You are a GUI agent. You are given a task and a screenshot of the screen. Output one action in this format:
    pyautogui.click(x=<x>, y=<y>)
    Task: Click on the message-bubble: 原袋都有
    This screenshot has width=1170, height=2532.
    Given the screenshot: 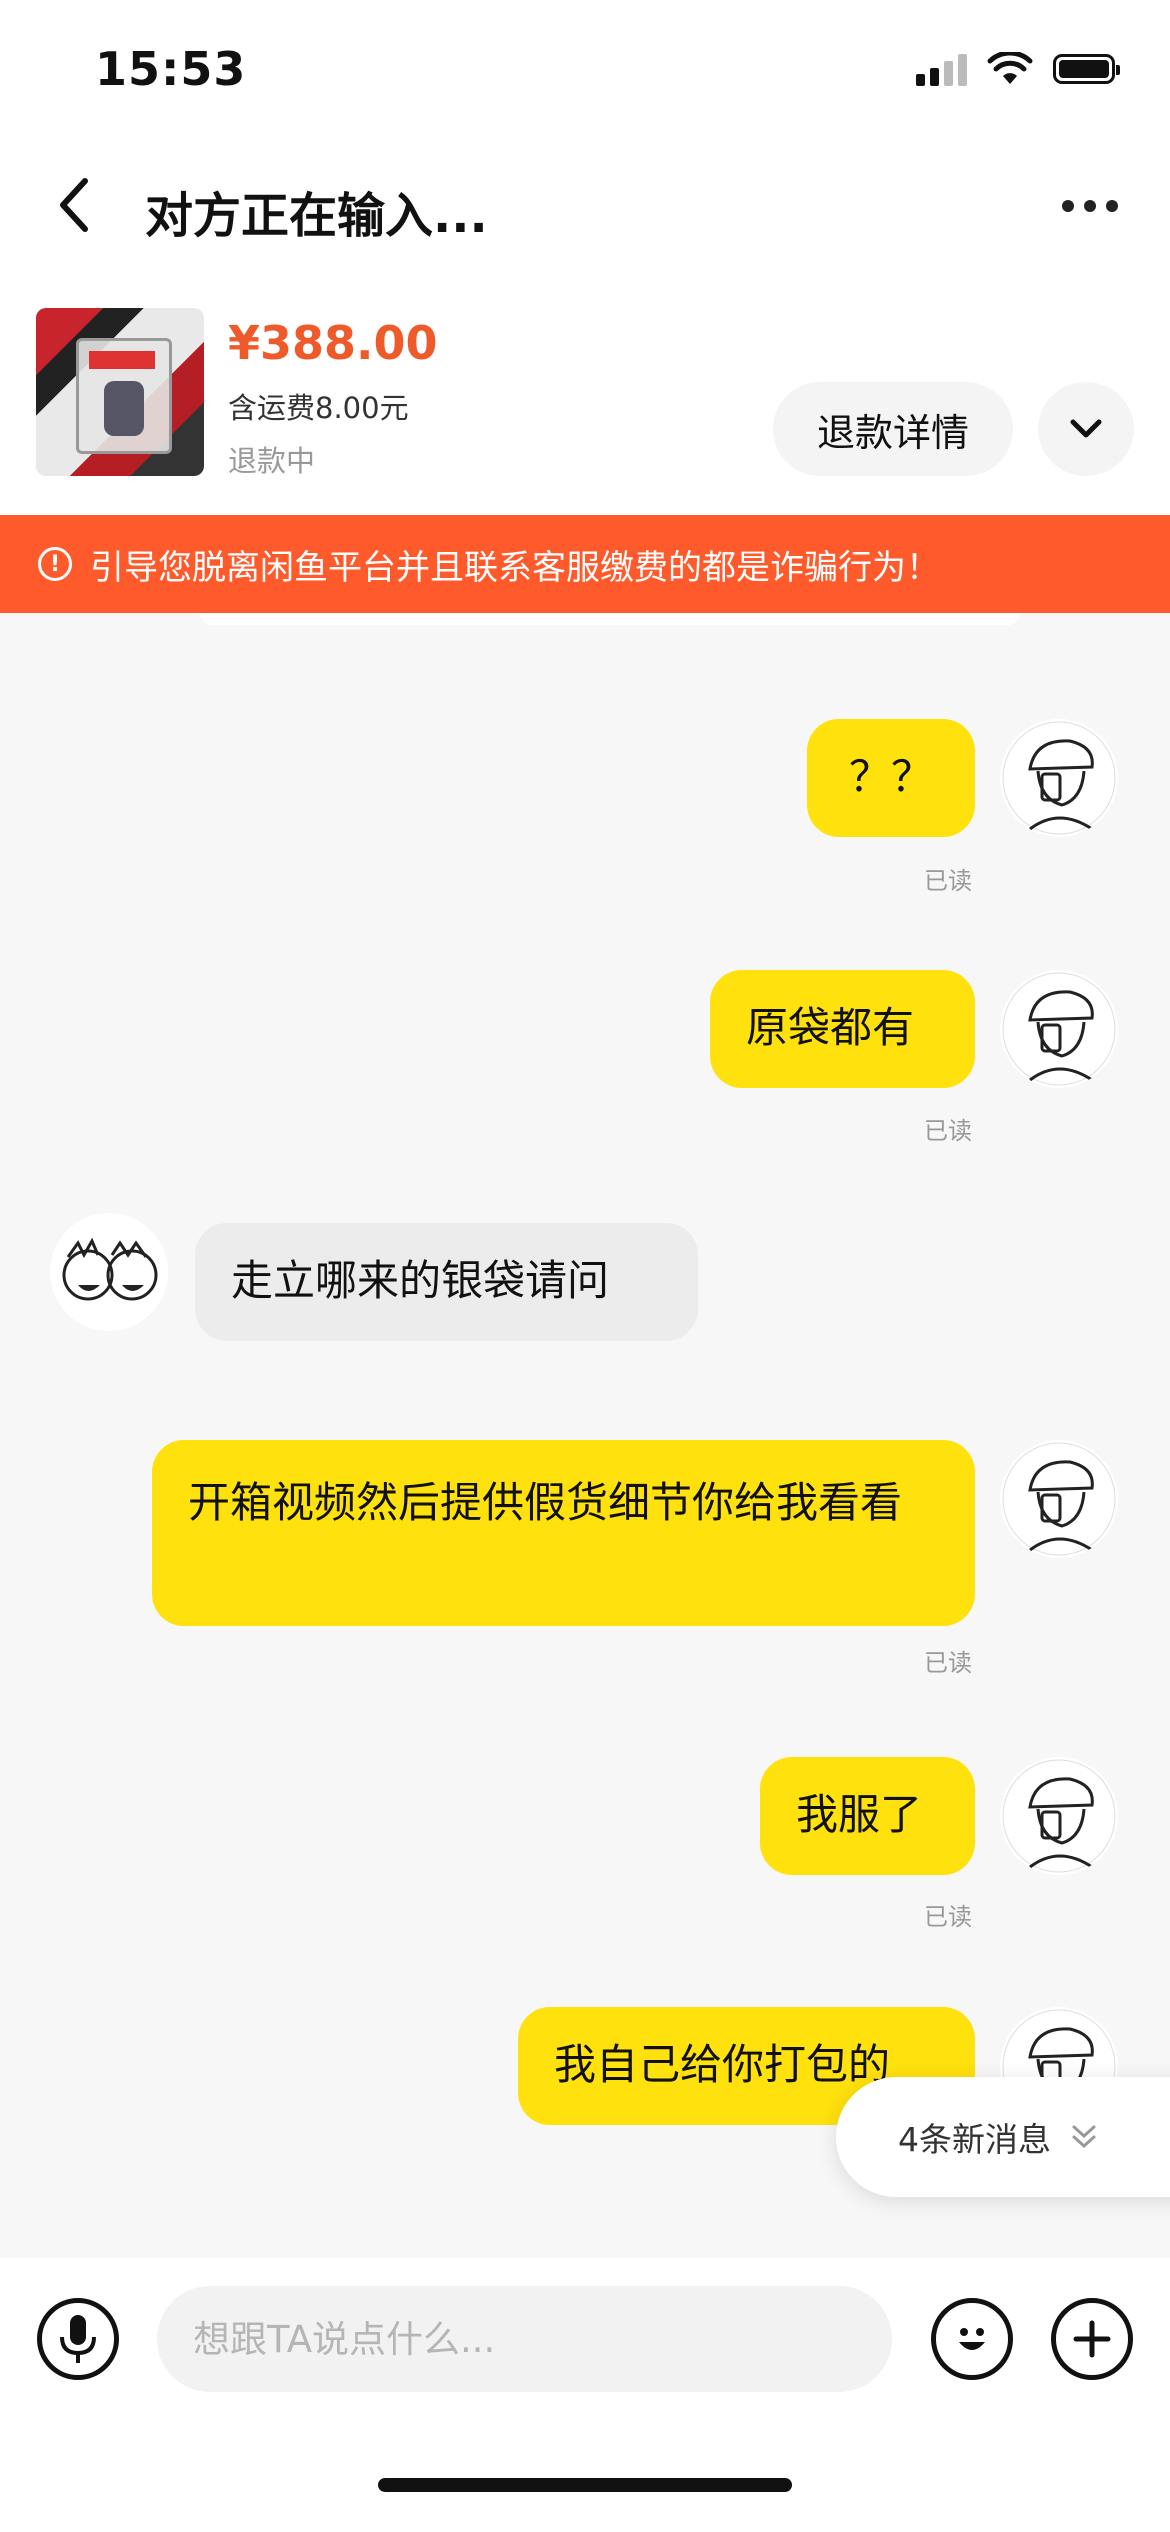 What is the action you would take?
    pyautogui.click(x=842, y=1029)
    